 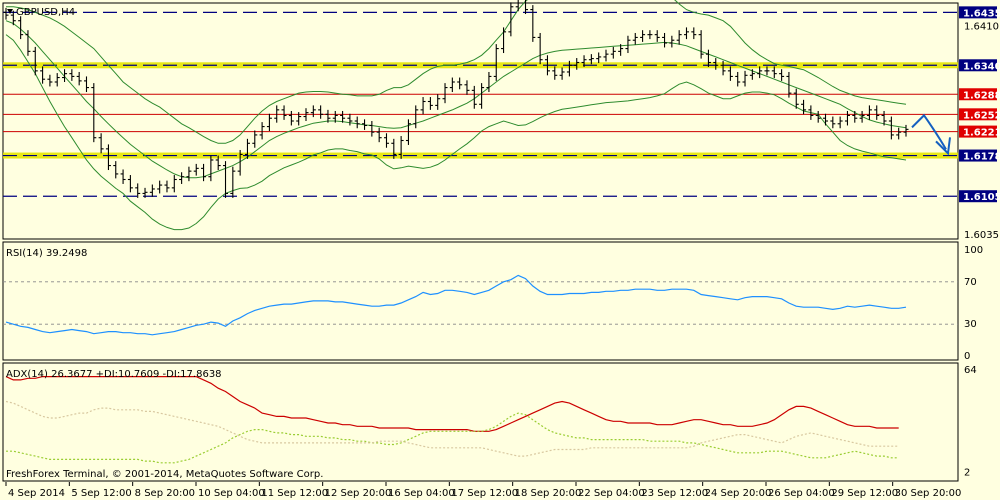 I want to click on price-level-label: 1.6340, so click(x=981, y=66).